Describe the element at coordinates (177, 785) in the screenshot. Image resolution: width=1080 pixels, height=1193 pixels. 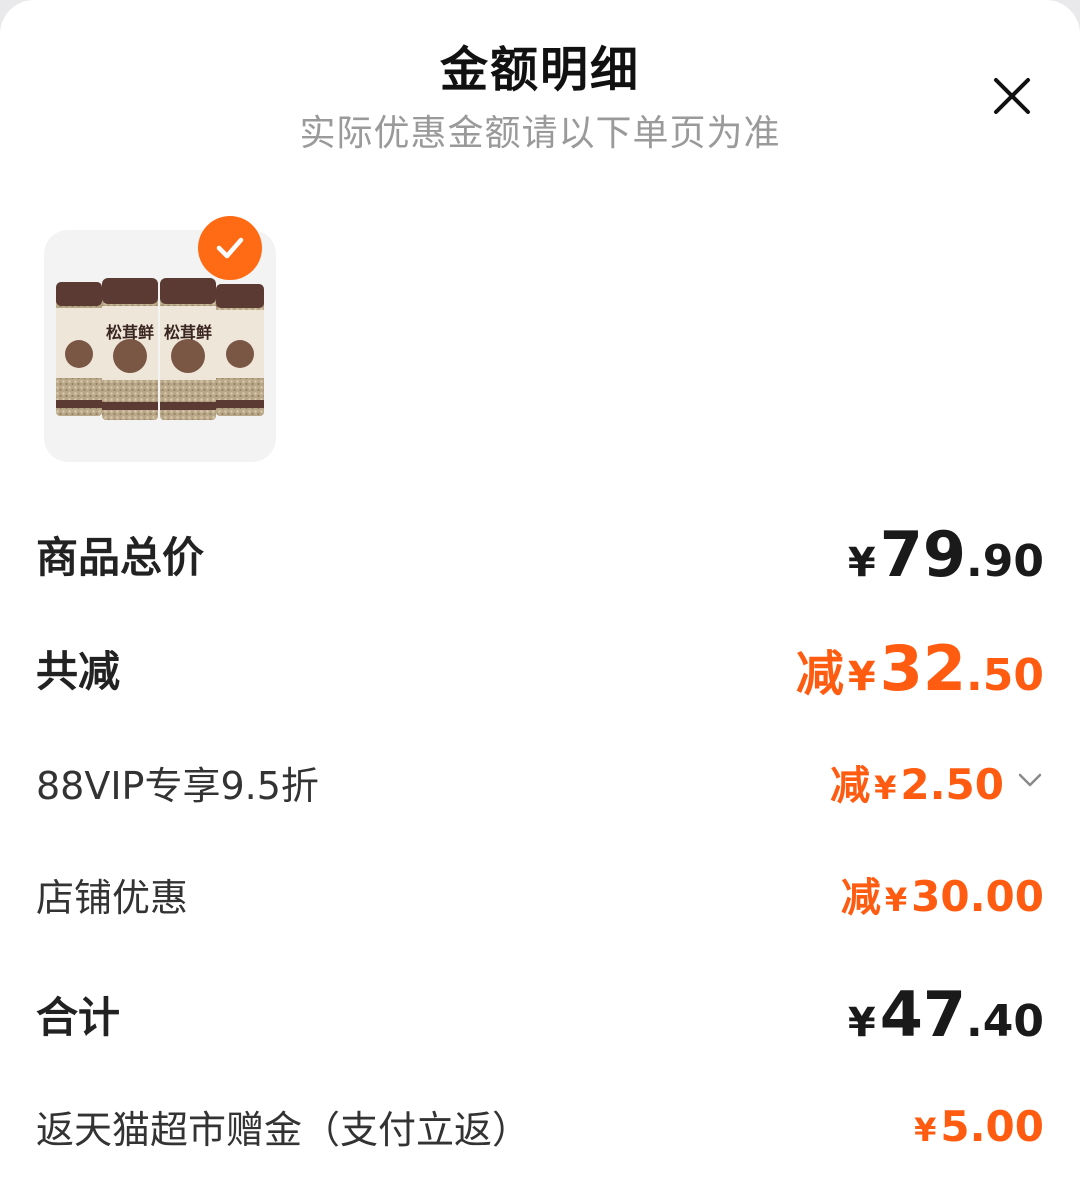
I see `vip-discount-label: 88VIP专享9.5折` at that location.